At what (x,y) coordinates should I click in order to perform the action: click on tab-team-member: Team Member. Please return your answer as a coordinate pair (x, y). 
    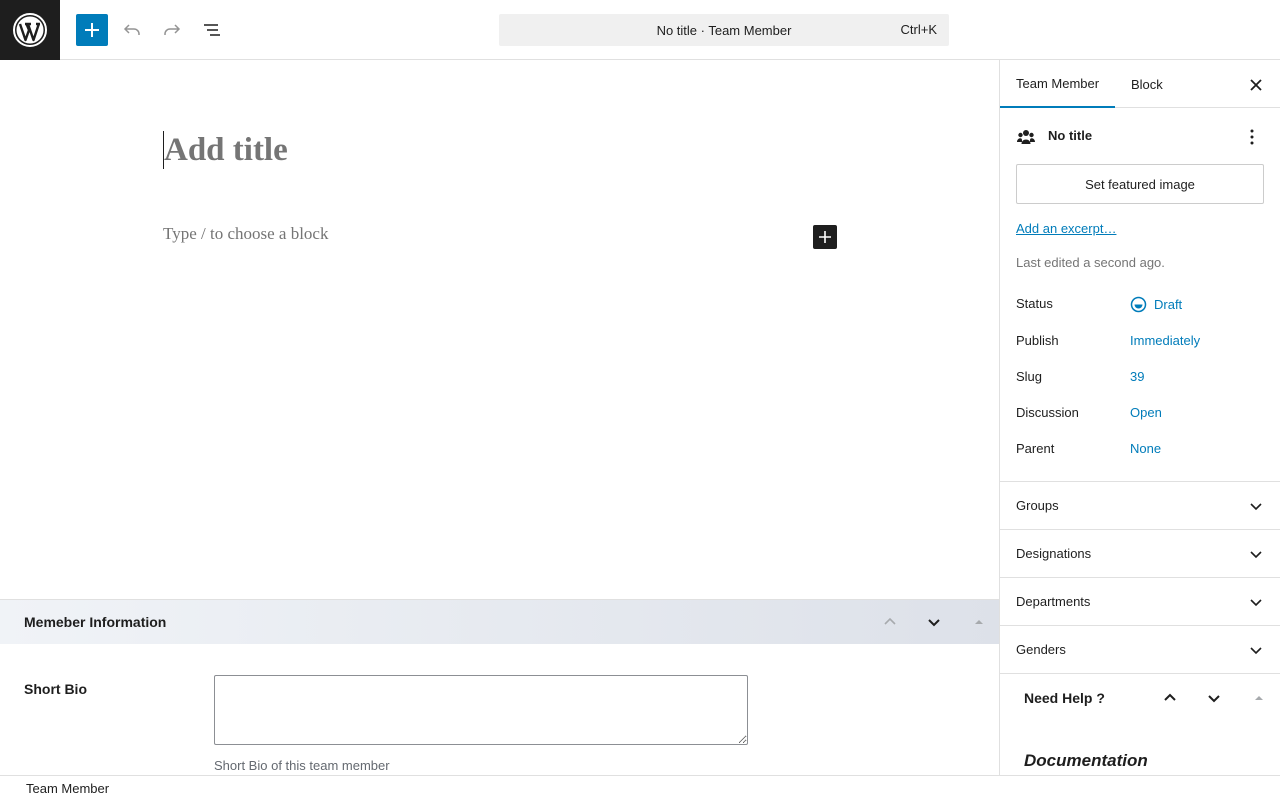
    Looking at the image, I should click on (1058, 84).